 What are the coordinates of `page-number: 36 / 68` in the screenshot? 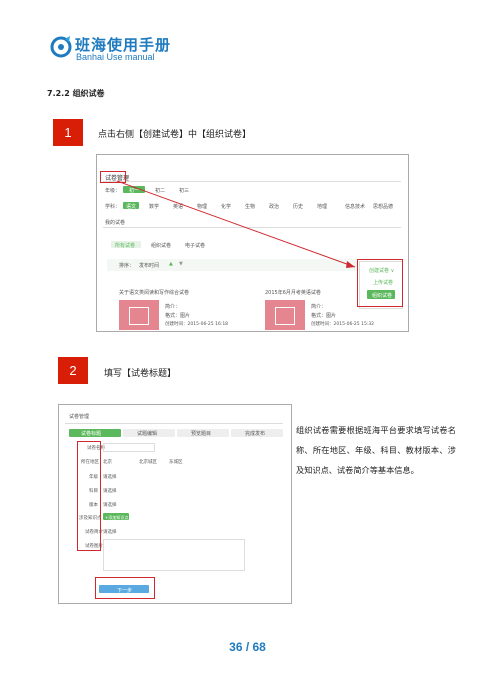 It's located at (247, 647).